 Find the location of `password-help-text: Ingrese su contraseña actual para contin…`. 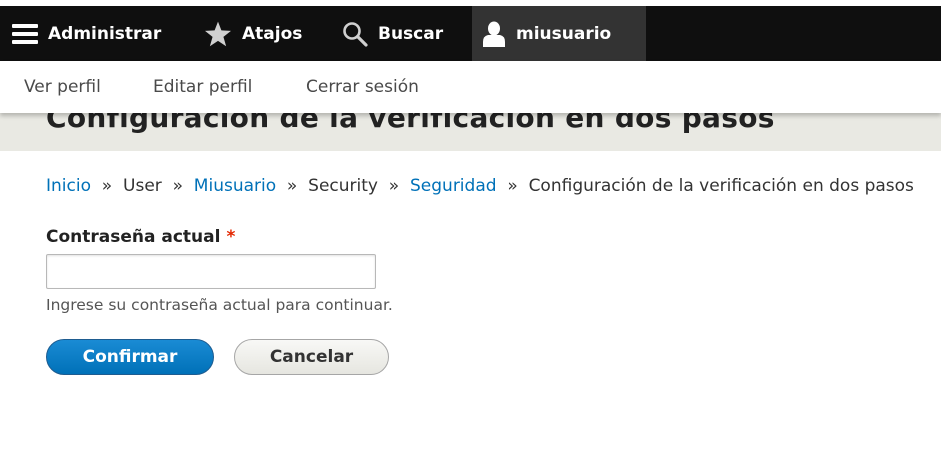

password-help-text: Ingrese su contraseña actual para contin… is located at coordinates (219, 305).